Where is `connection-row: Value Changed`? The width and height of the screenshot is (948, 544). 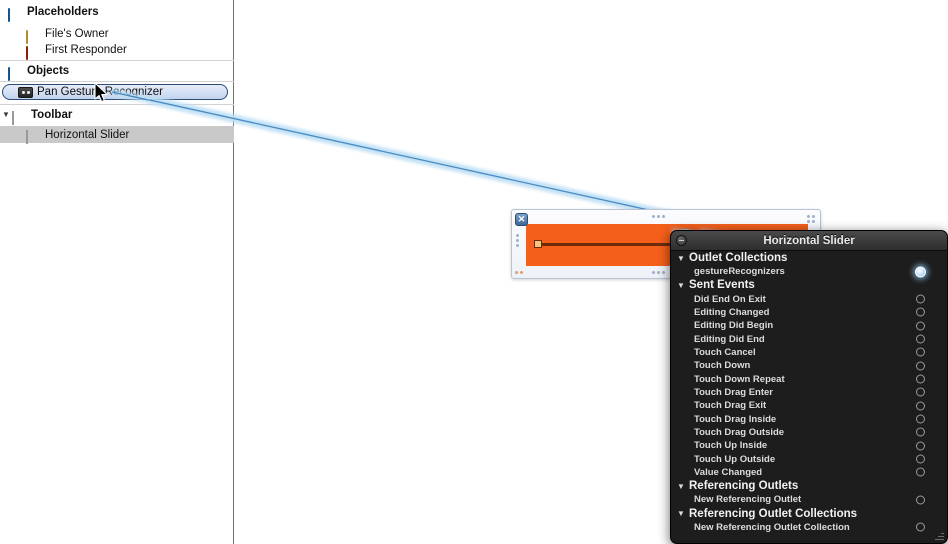
connection-row: Value Changed is located at coordinates (809, 472).